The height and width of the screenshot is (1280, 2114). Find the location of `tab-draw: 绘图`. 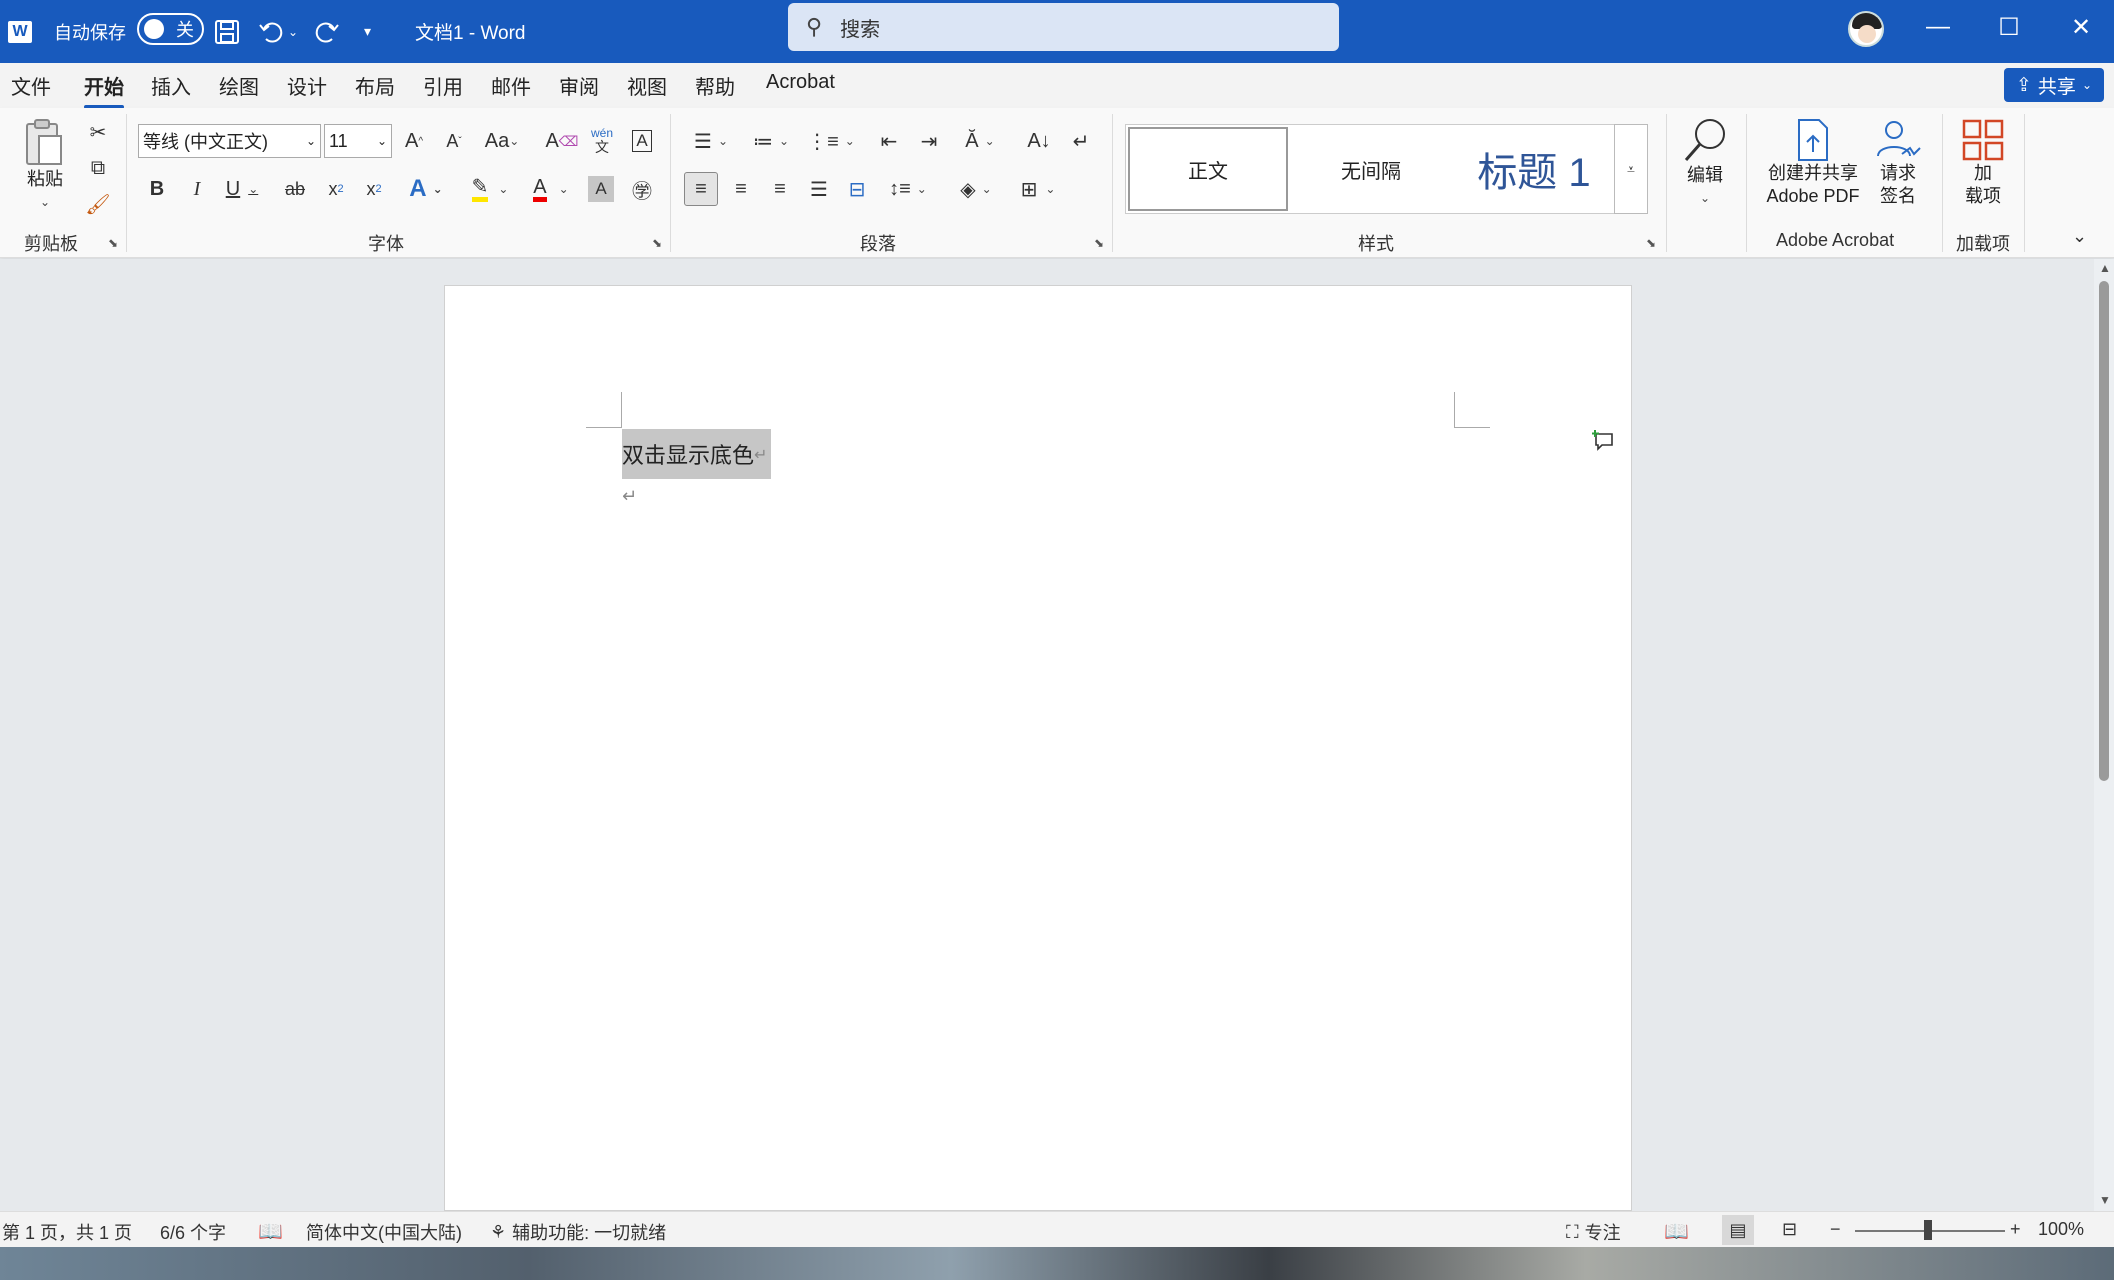

tab-draw: 绘图 is located at coordinates (239, 85).